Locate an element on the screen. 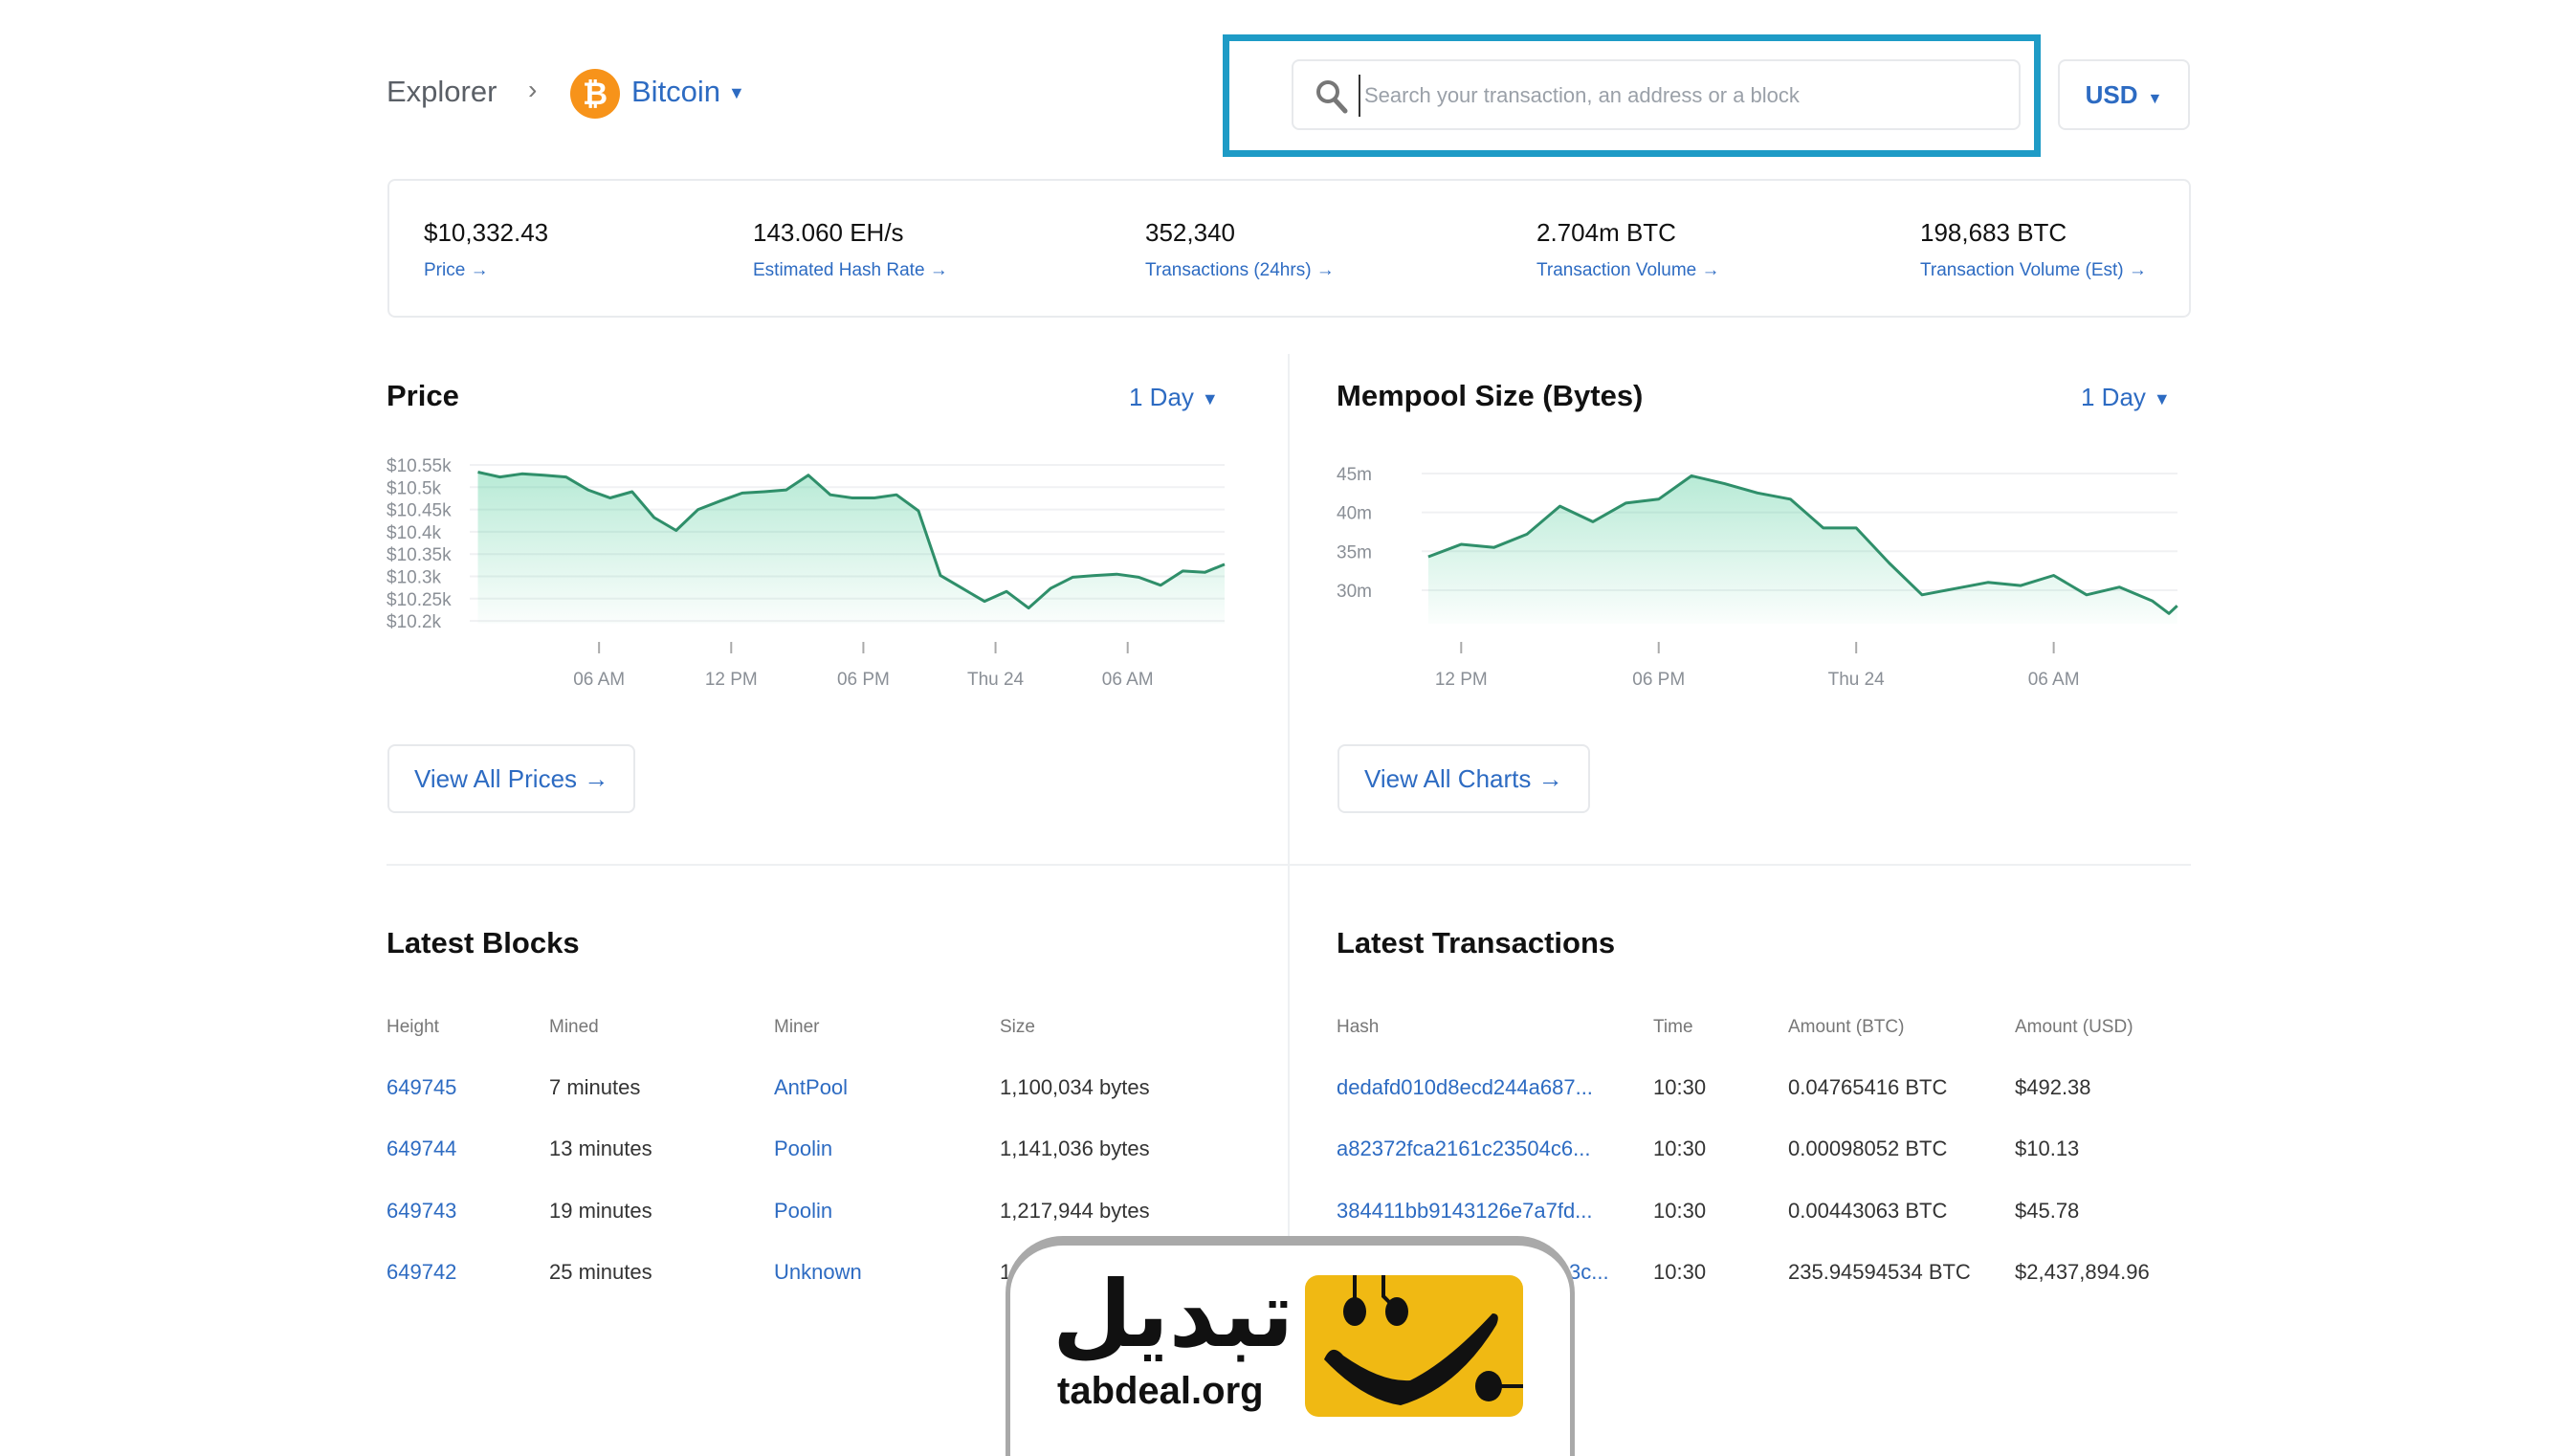 The width and height of the screenshot is (2564, 1456). block-mined: 7 minutes is located at coordinates (595, 1087).